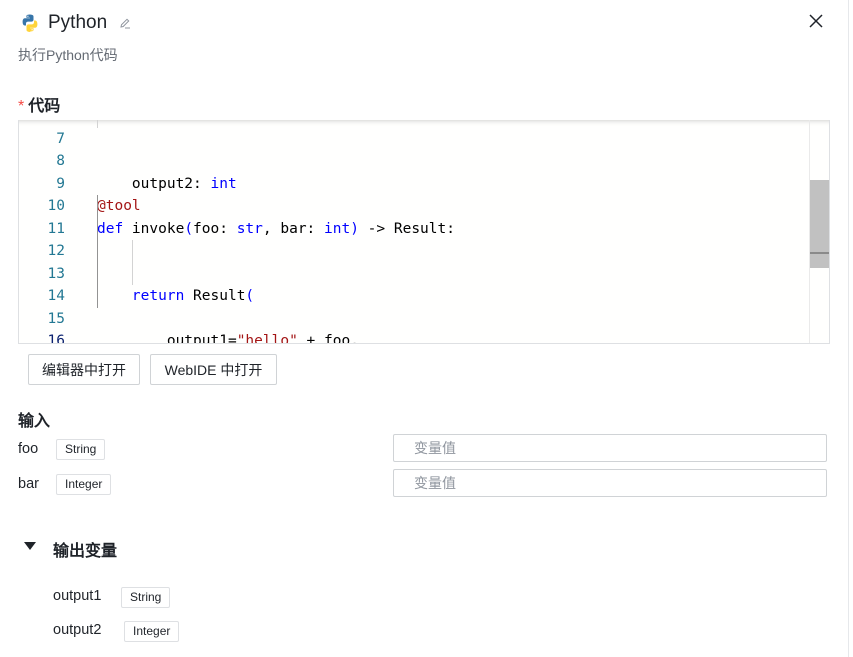 The height and width of the screenshot is (657, 853). What do you see at coordinates (848, 328) in the screenshot?
I see `panel-right-border` at bounding box center [848, 328].